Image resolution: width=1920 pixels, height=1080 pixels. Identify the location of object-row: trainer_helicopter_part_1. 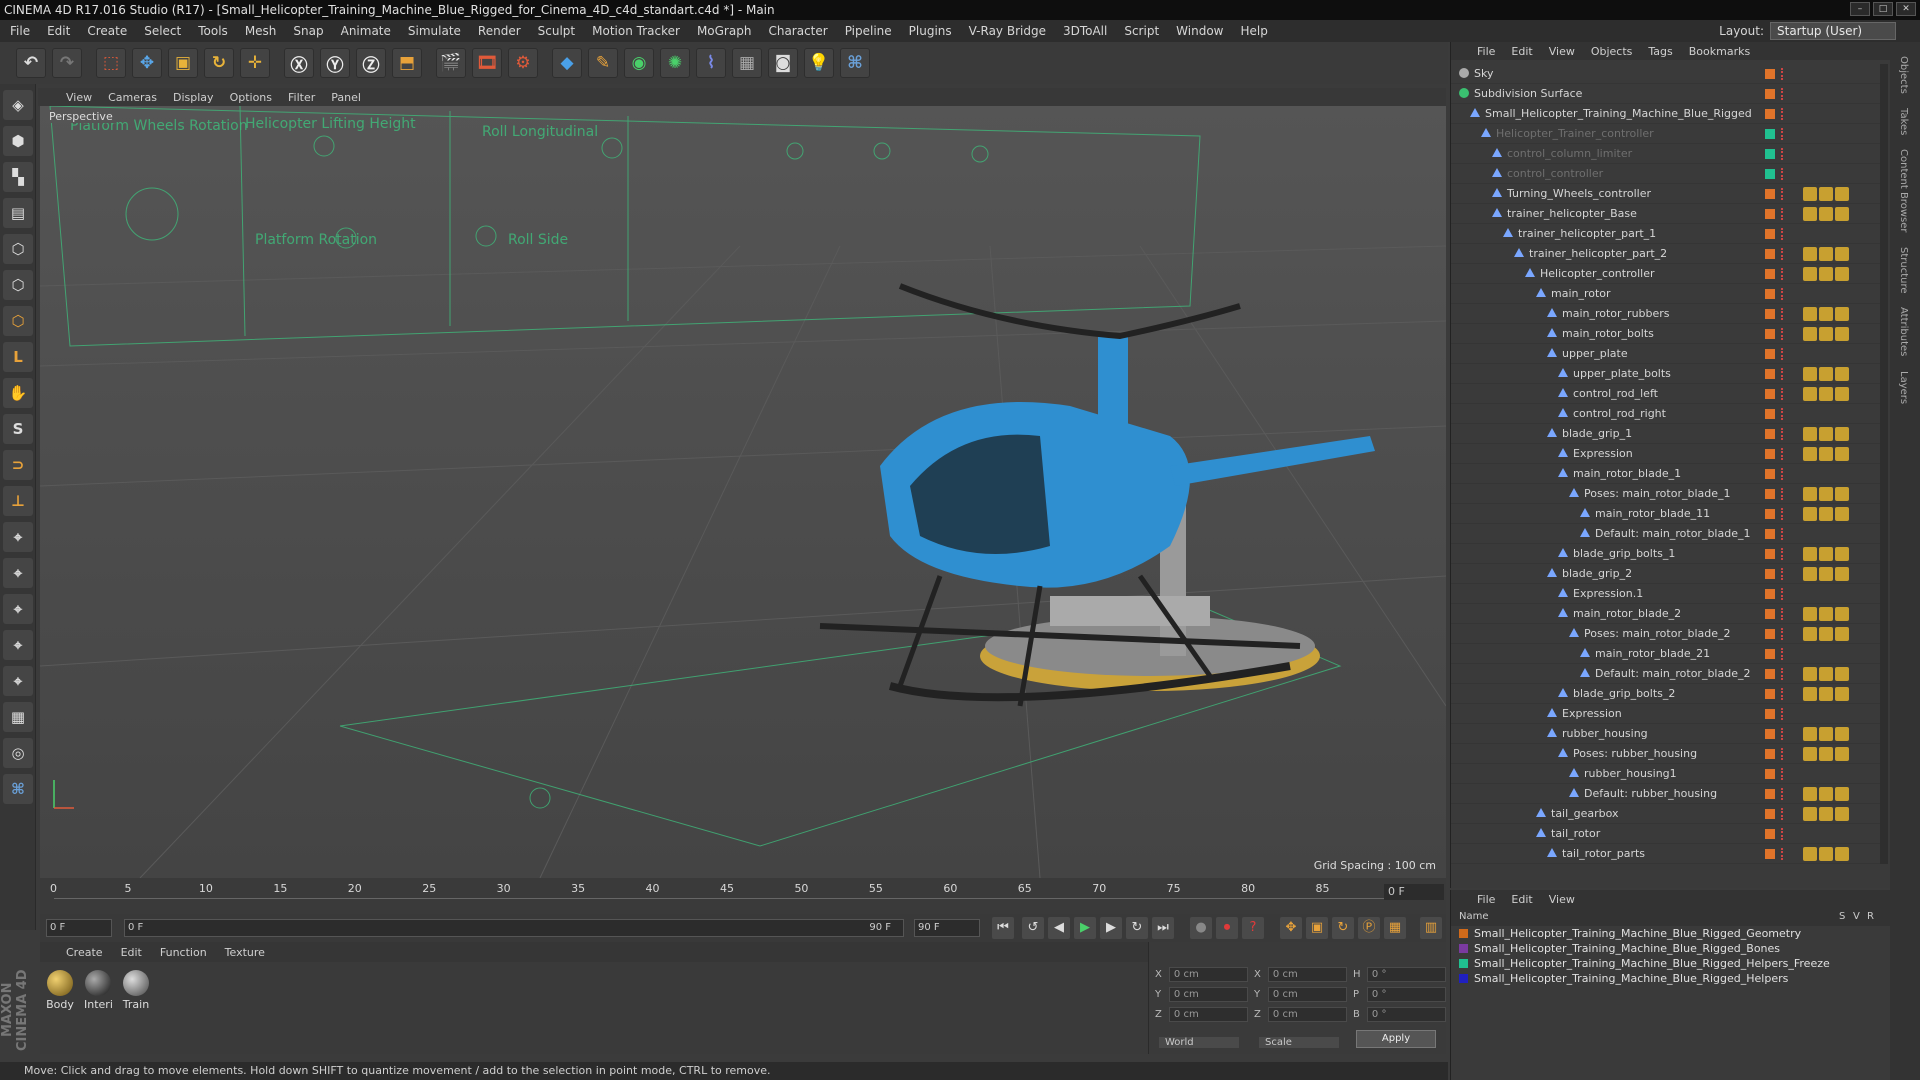
(1666, 234).